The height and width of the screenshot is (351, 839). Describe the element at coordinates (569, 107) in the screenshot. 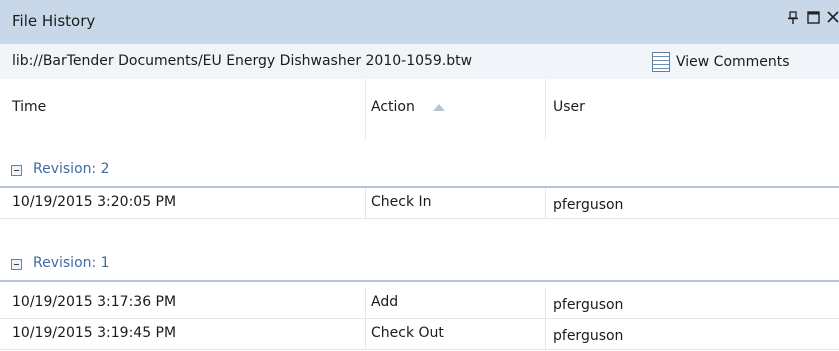

I see `column-header-user: User` at that location.